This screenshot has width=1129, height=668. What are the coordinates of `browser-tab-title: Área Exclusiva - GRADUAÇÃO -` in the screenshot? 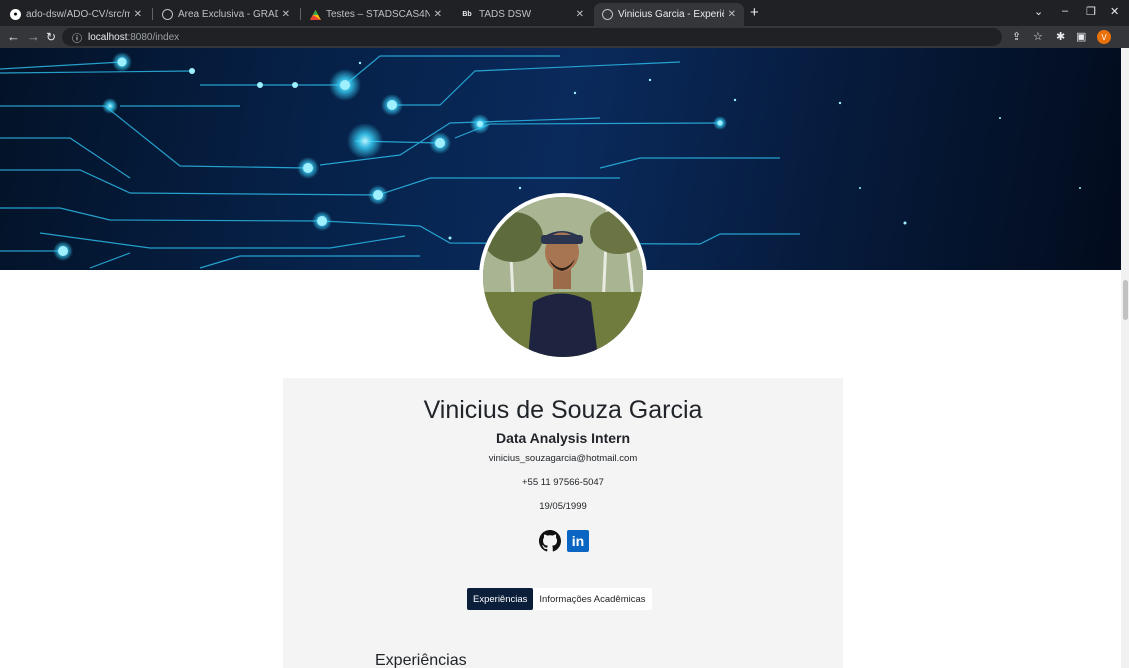 It's located at (228, 14).